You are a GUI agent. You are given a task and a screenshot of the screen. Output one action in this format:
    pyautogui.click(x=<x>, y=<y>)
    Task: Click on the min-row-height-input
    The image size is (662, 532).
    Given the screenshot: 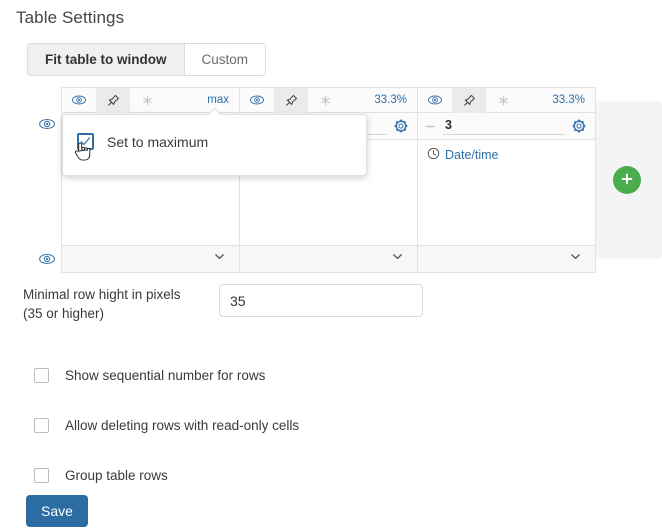 What is the action you would take?
    pyautogui.click(x=321, y=300)
    